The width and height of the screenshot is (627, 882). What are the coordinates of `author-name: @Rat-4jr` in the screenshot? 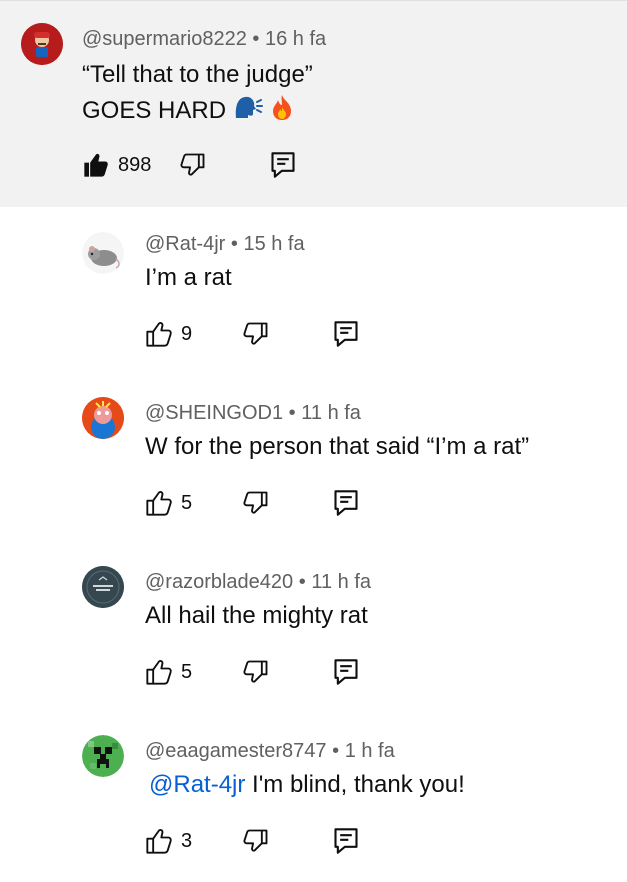 It's located at (185, 244).